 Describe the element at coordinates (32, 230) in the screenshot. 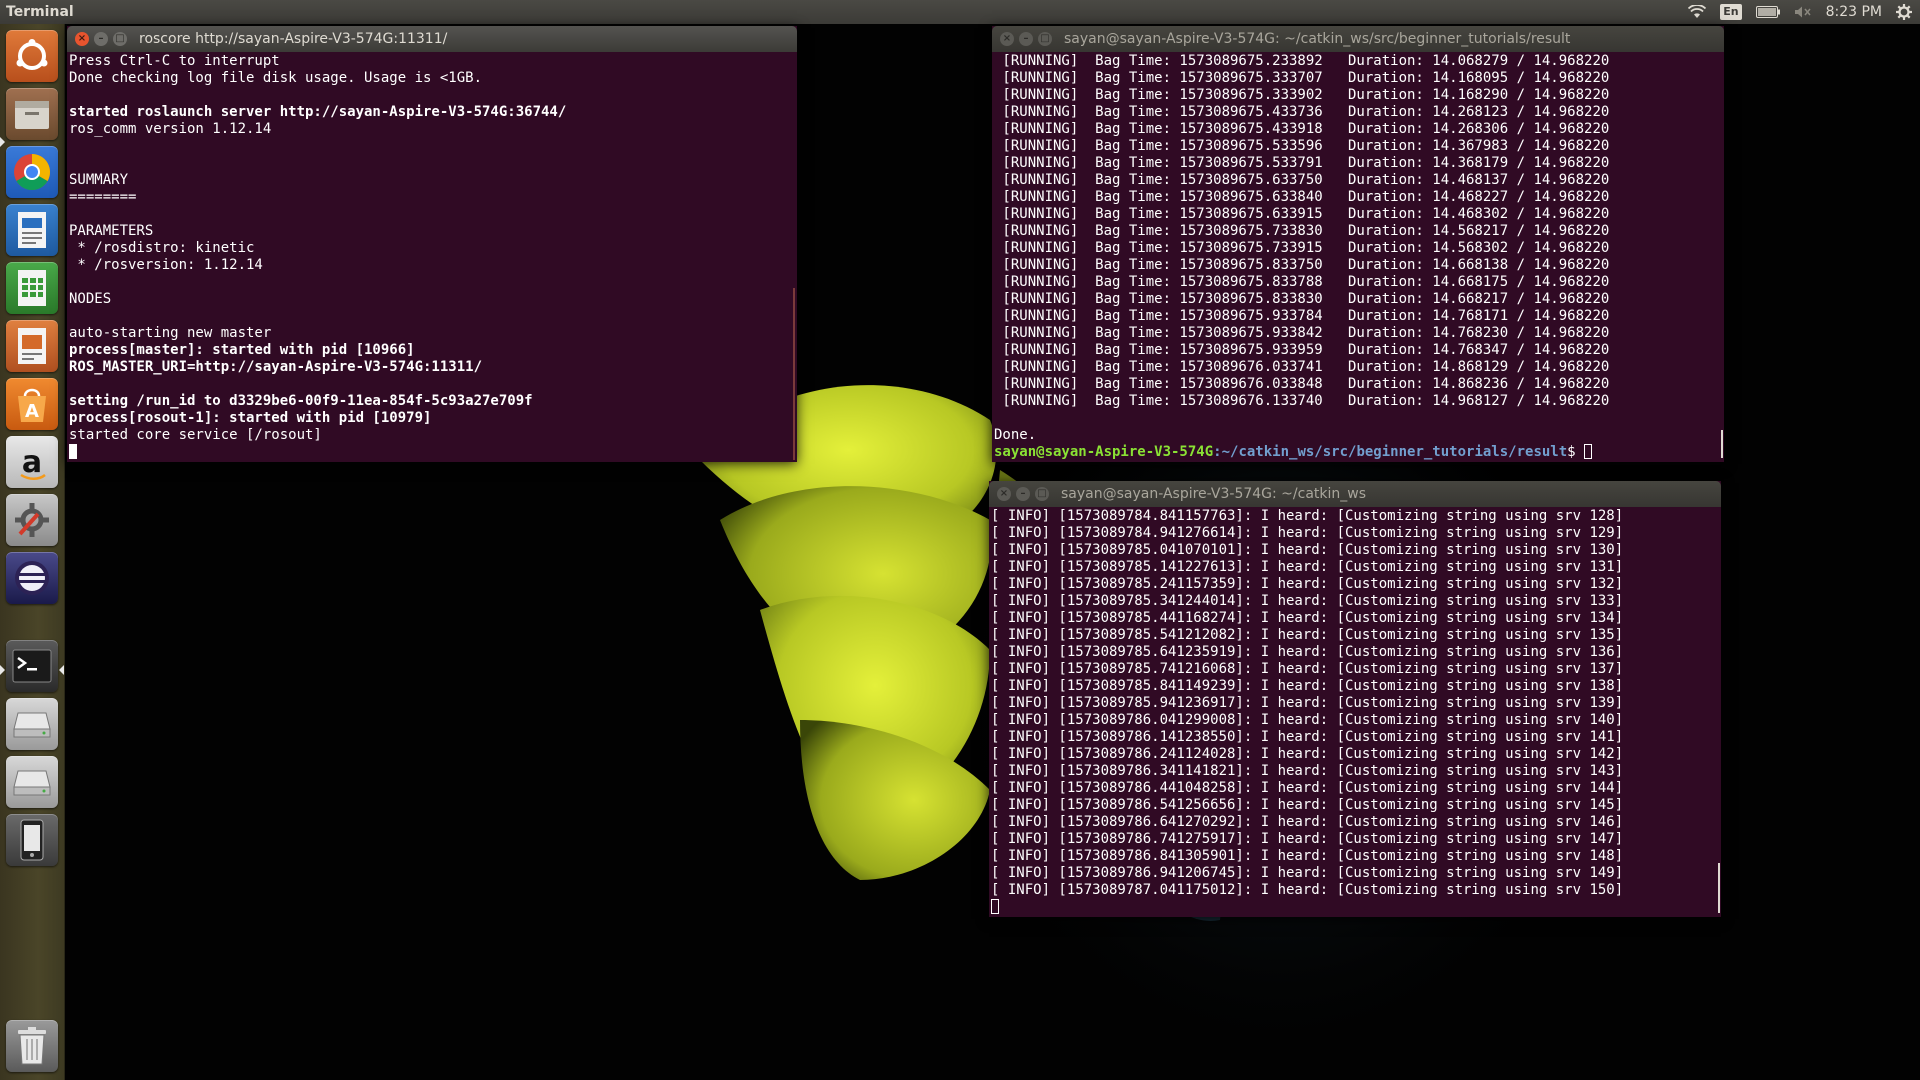

I see `libreoffice-writer-icon` at that location.